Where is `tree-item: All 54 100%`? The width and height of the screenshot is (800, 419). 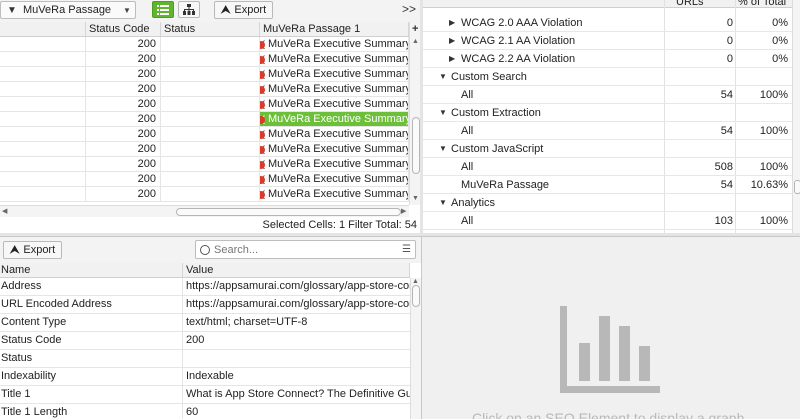
tree-item: All 54 100% is located at coordinates (608, 95).